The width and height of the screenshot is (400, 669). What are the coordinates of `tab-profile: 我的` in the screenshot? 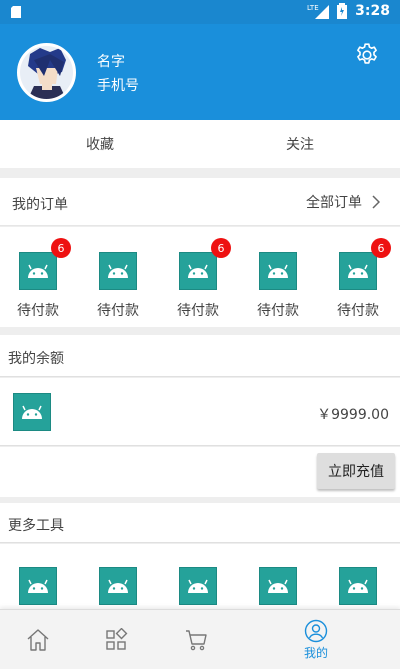 It's located at (316, 639).